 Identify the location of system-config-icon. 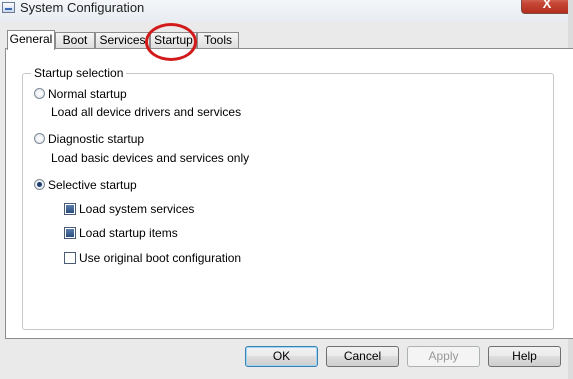
(8, 7).